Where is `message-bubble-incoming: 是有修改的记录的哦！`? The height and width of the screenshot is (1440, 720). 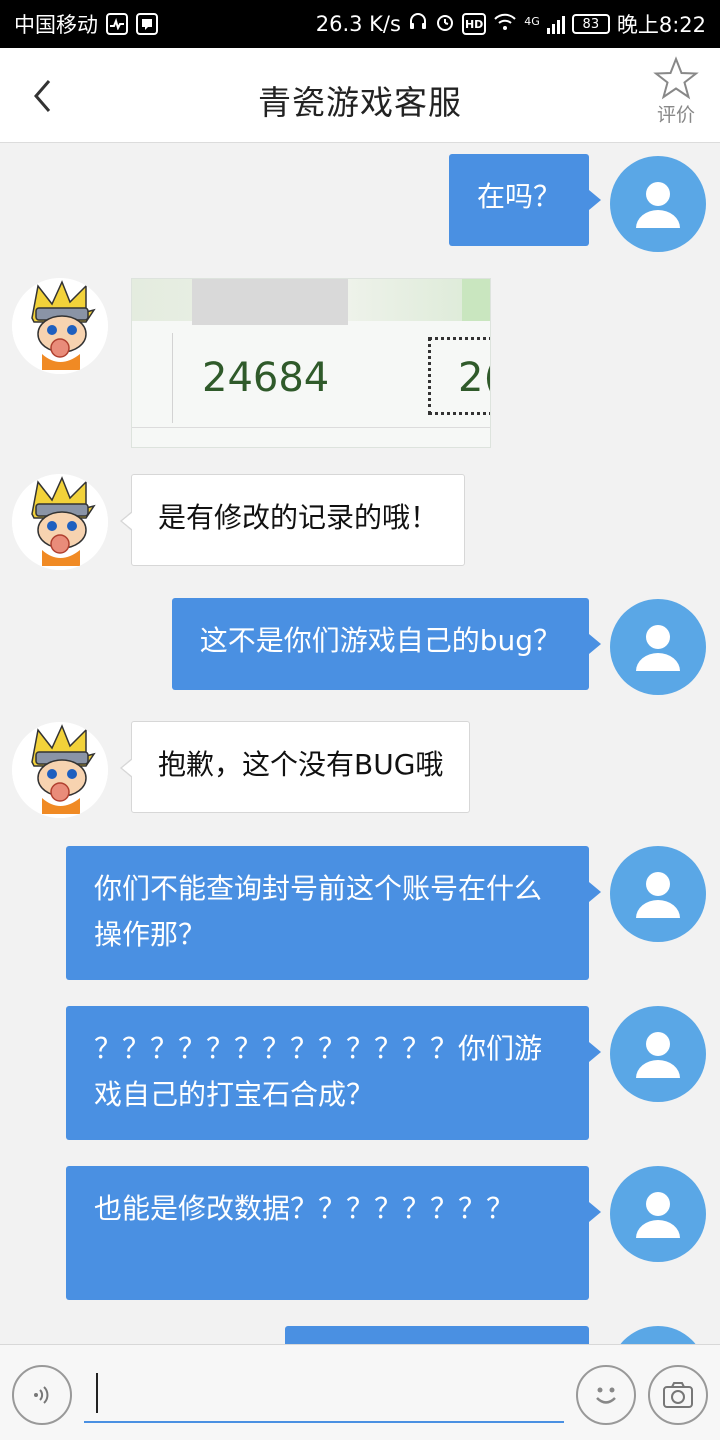 message-bubble-incoming: 是有修改的记录的哦！ is located at coordinates (292, 520).